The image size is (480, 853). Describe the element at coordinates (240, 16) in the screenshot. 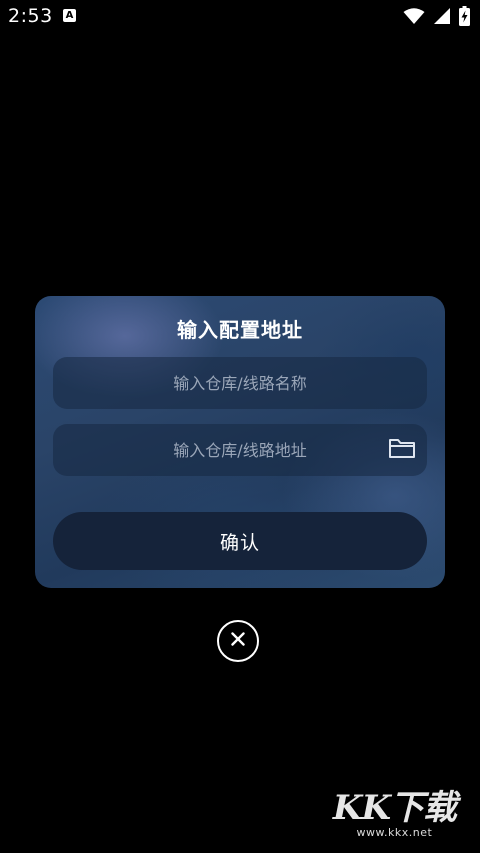

I see `status-bar: 2:53 A` at that location.